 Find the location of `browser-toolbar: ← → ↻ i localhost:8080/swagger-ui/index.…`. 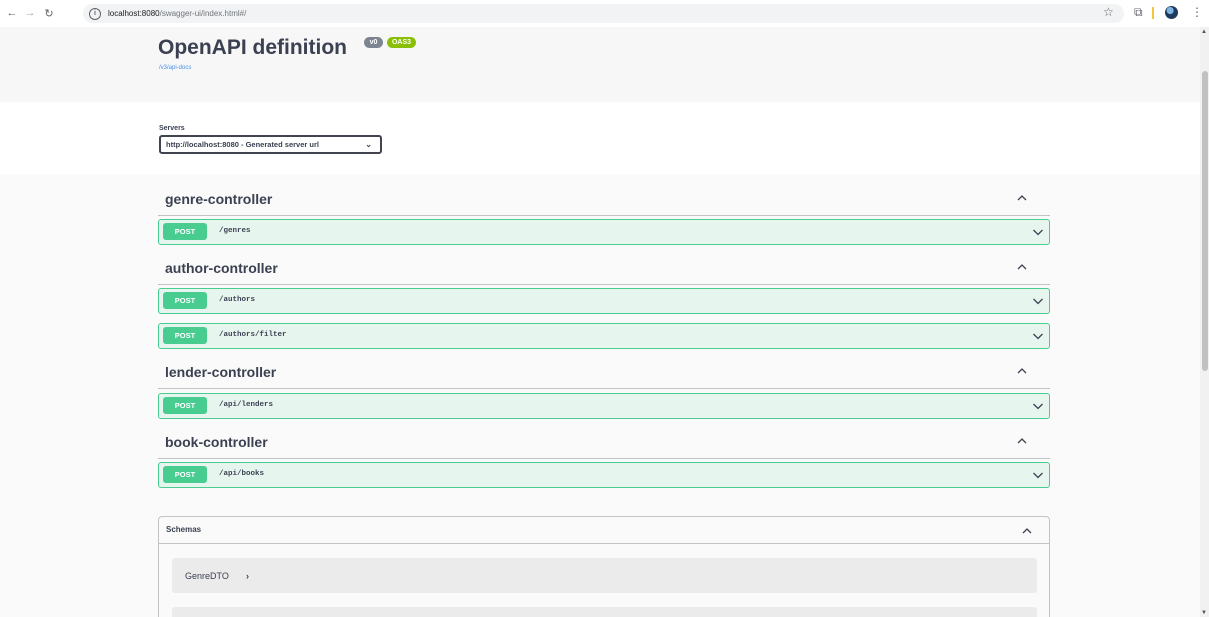

browser-toolbar: ← → ↻ i localhost:8080/swagger-ui/index.… is located at coordinates (604, 13).